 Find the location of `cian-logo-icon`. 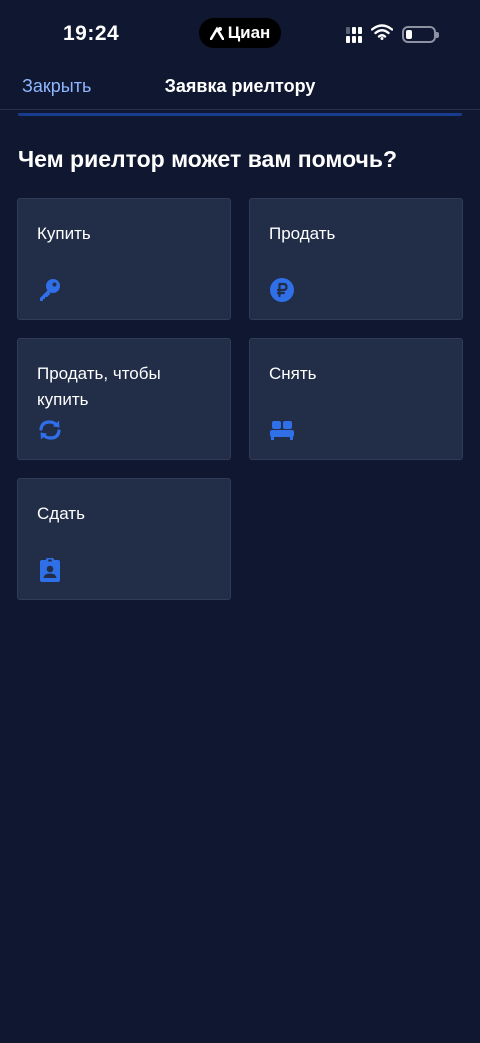

cian-logo-icon is located at coordinates (216, 33).